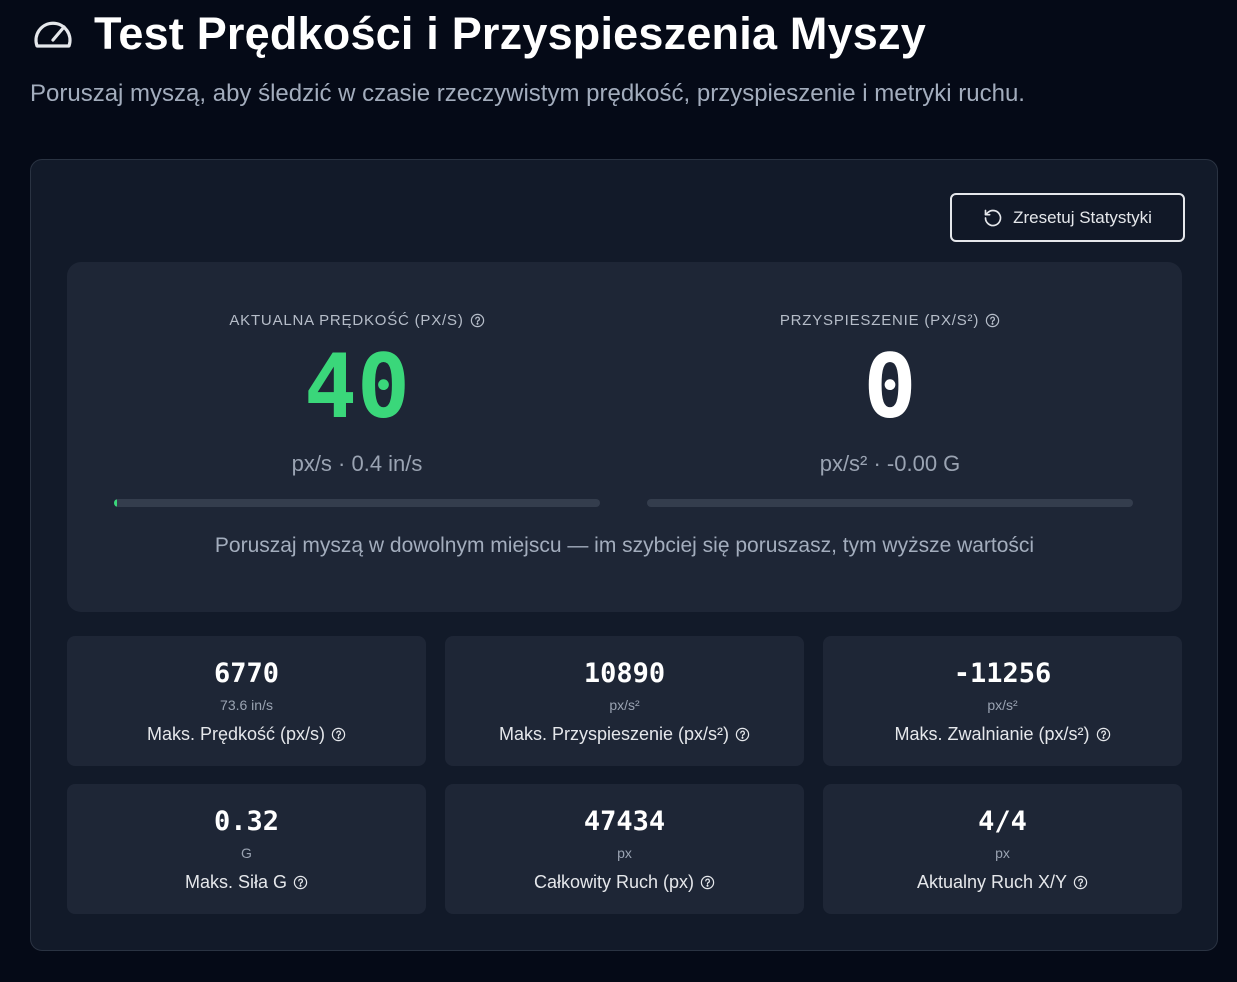  Describe the element at coordinates (246, 673) in the screenshot. I see `stat-value: 6770` at that location.